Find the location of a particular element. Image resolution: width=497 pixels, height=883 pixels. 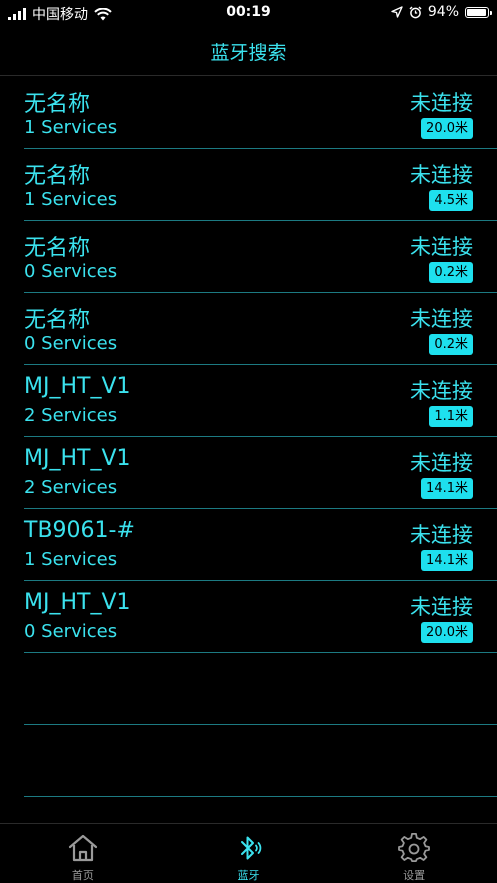

status-bar: 中国移动 00:19 94% is located at coordinates (248, 14).